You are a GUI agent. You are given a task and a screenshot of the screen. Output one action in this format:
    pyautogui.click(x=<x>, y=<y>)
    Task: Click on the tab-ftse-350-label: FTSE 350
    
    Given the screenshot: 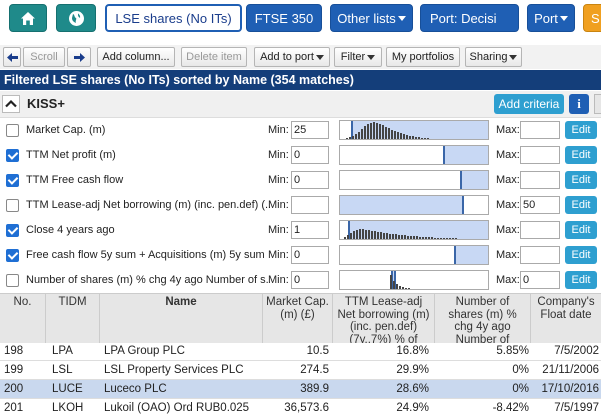 What is the action you would take?
    pyautogui.click(x=284, y=18)
    